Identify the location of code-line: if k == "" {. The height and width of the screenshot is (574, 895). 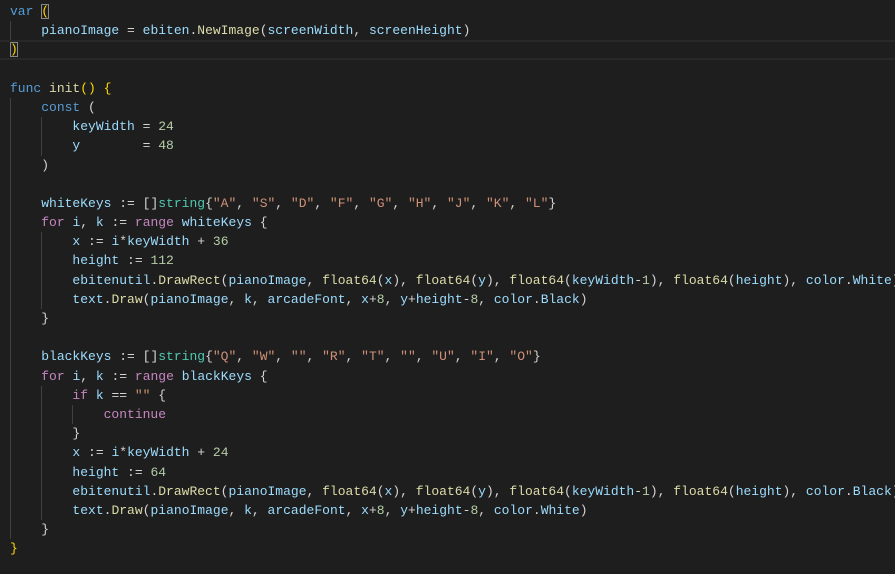
(447, 395).